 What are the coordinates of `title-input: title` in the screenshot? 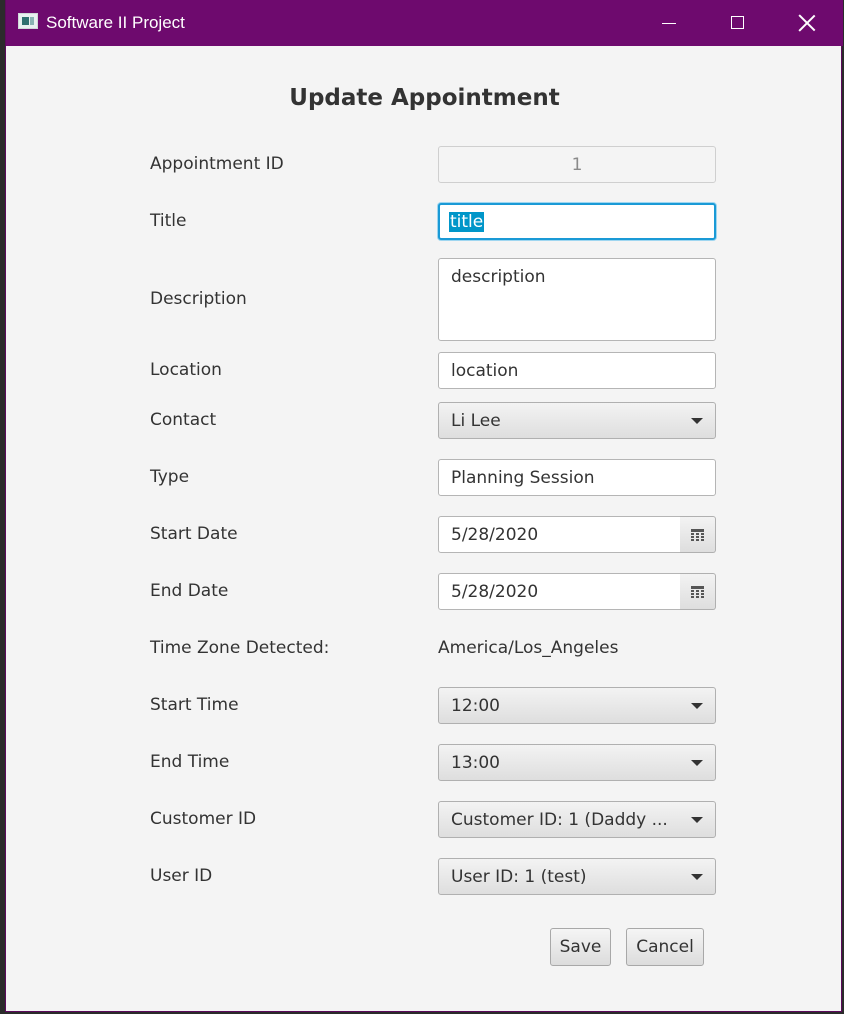 It's located at (577, 221).